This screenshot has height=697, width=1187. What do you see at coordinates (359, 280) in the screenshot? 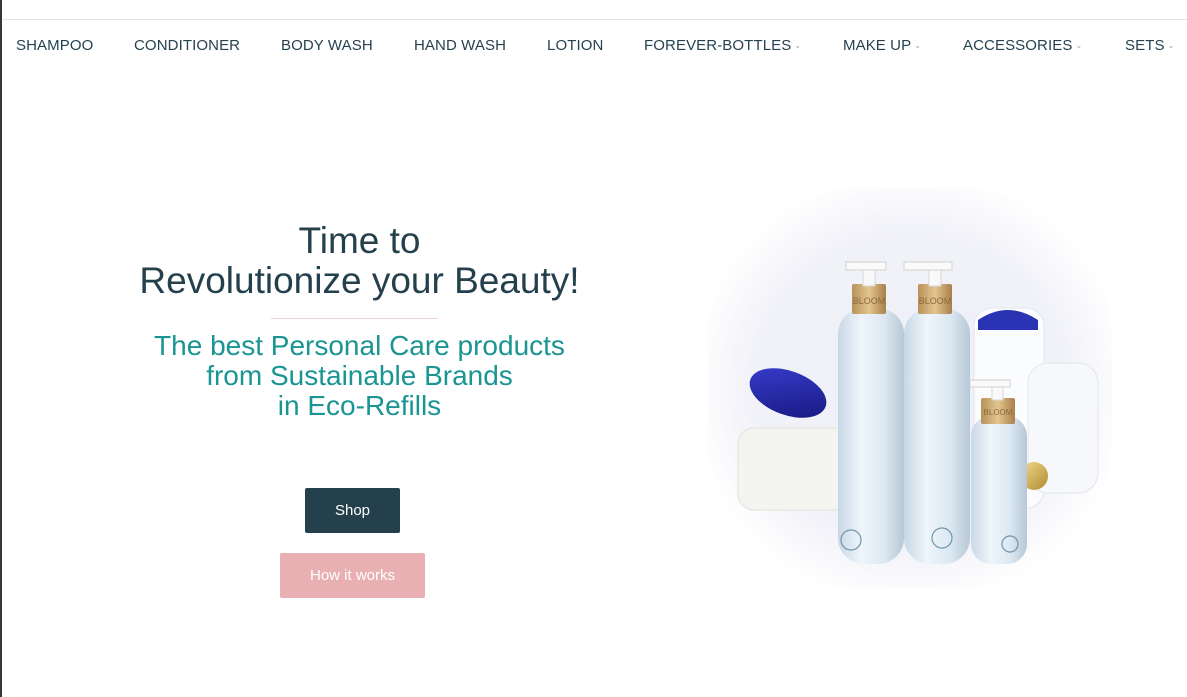
I see `hero-title-line: Revolutionize your Beauty!` at bounding box center [359, 280].